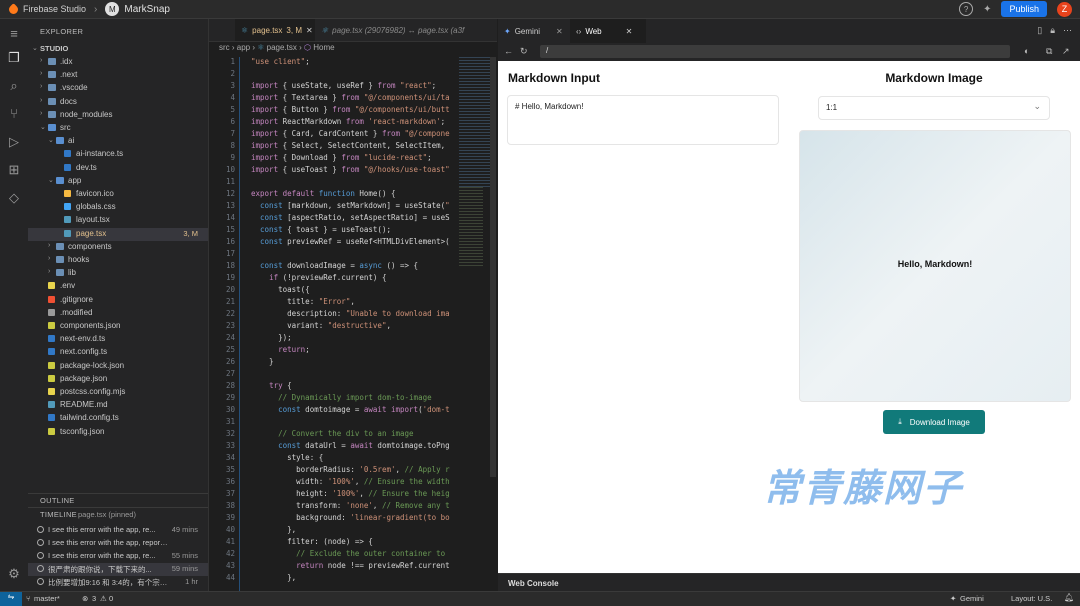 The height and width of the screenshot is (606, 1080). I want to click on firebase-icon: ◇, so click(14, 198).